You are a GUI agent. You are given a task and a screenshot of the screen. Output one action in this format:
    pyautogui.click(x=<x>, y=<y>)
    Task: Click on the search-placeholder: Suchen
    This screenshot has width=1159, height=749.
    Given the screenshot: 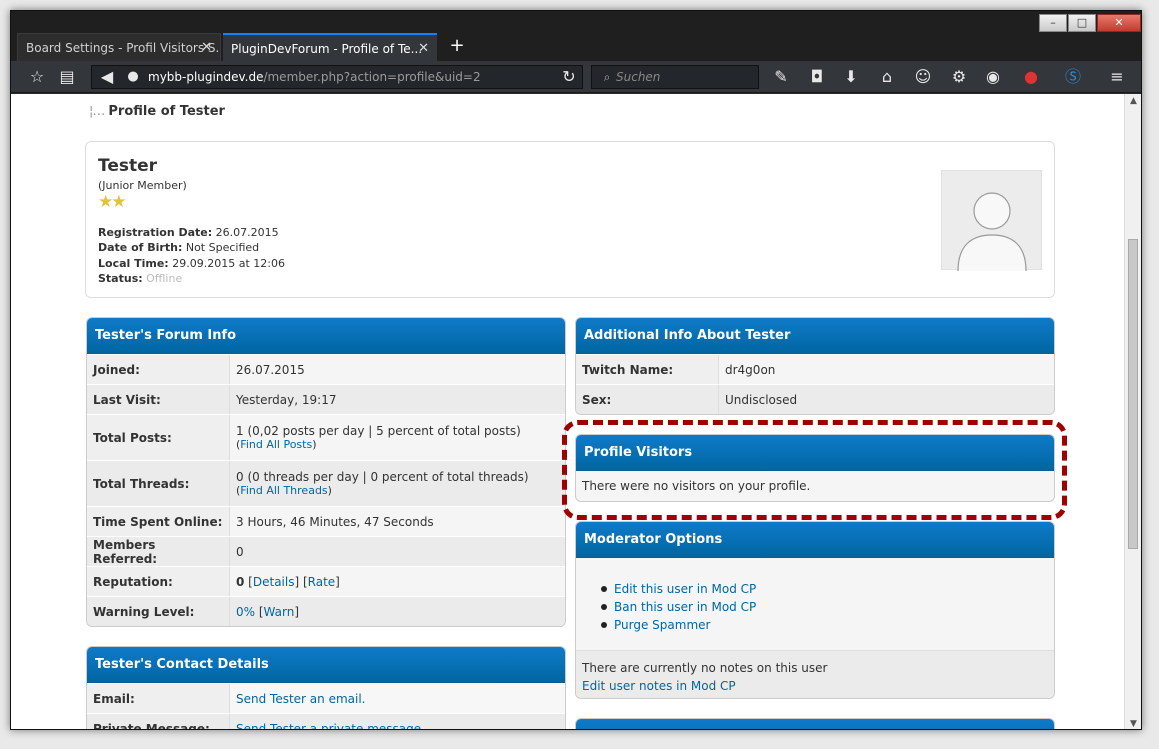 What is the action you would take?
    pyautogui.click(x=638, y=77)
    